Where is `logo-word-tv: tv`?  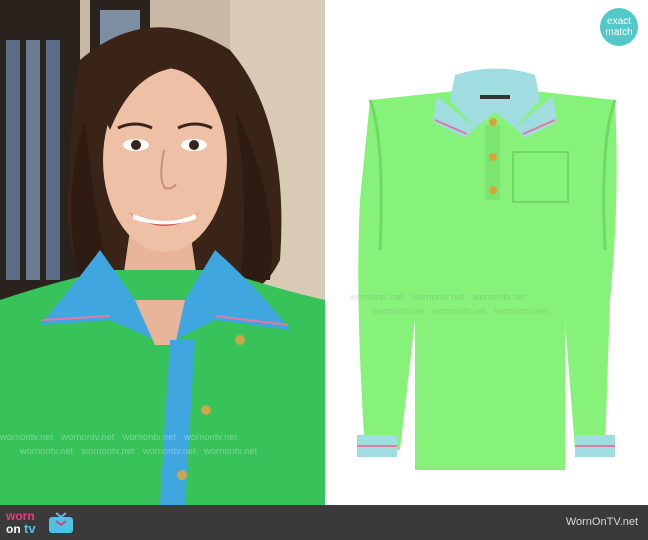 logo-word-tv: tv is located at coordinates (30, 528).